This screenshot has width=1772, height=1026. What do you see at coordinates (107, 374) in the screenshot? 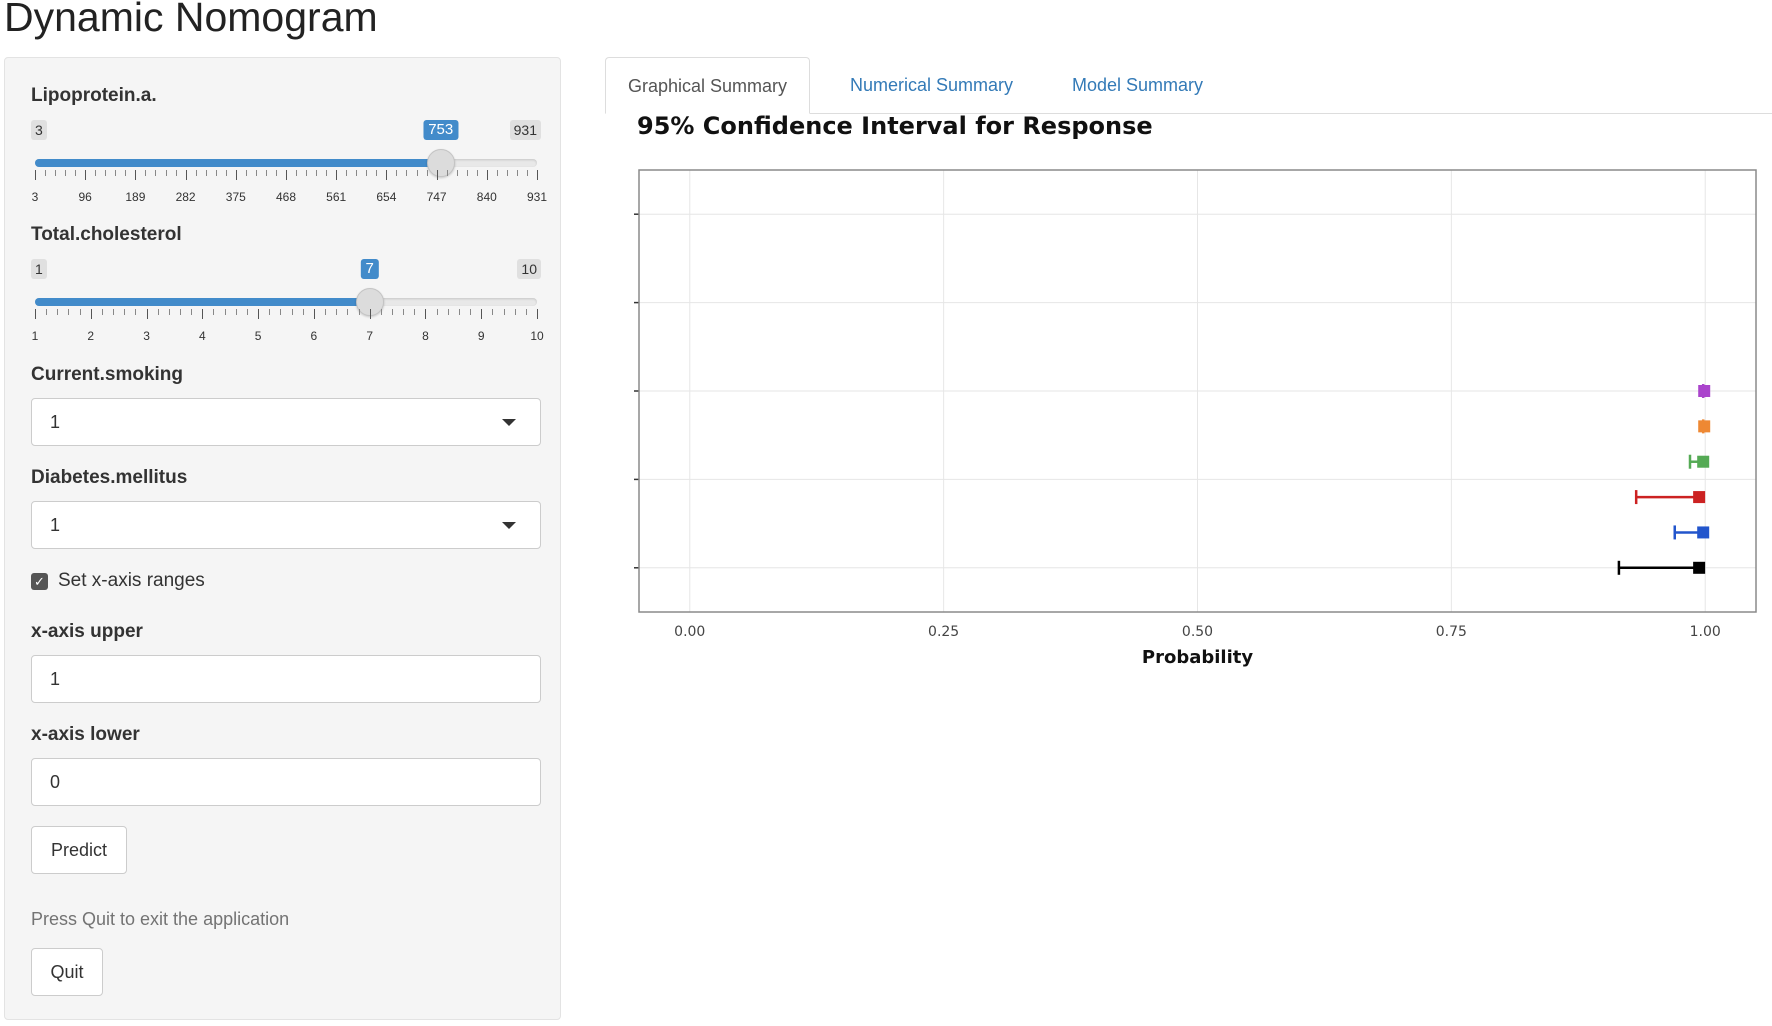
I see `smoking-label: Current.smoking` at bounding box center [107, 374].